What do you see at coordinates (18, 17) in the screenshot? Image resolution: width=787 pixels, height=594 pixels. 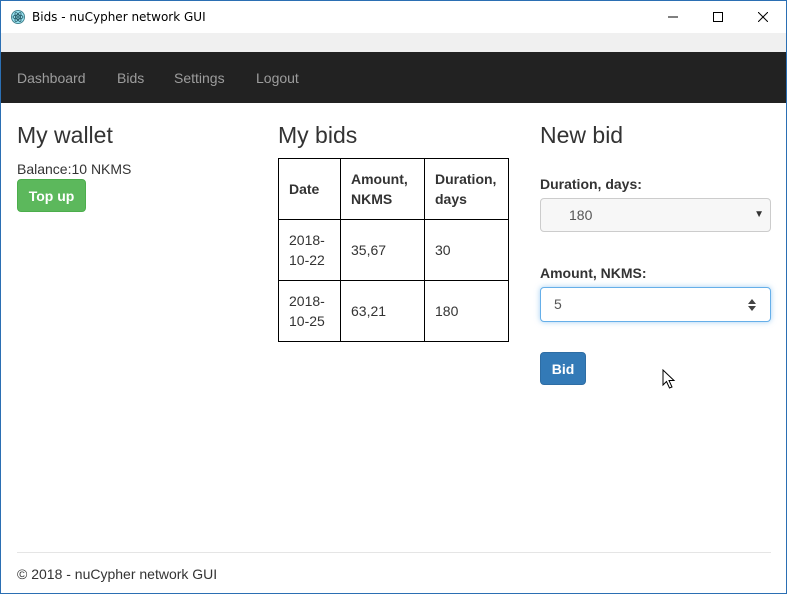 I see `electron-icon` at bounding box center [18, 17].